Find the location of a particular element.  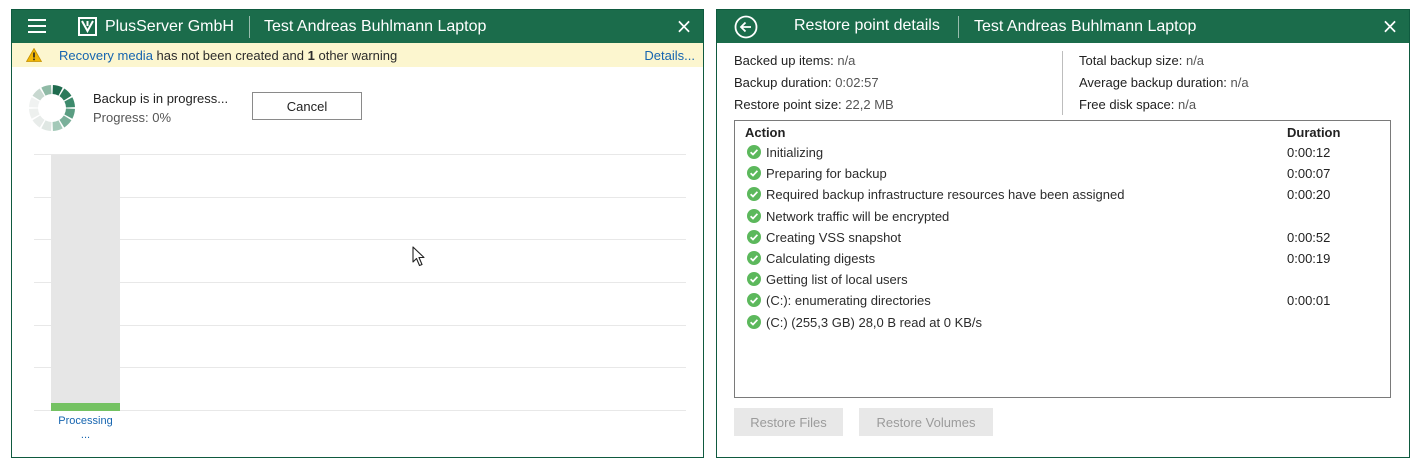

info-key: Average backup duration: is located at coordinates (1153, 82).